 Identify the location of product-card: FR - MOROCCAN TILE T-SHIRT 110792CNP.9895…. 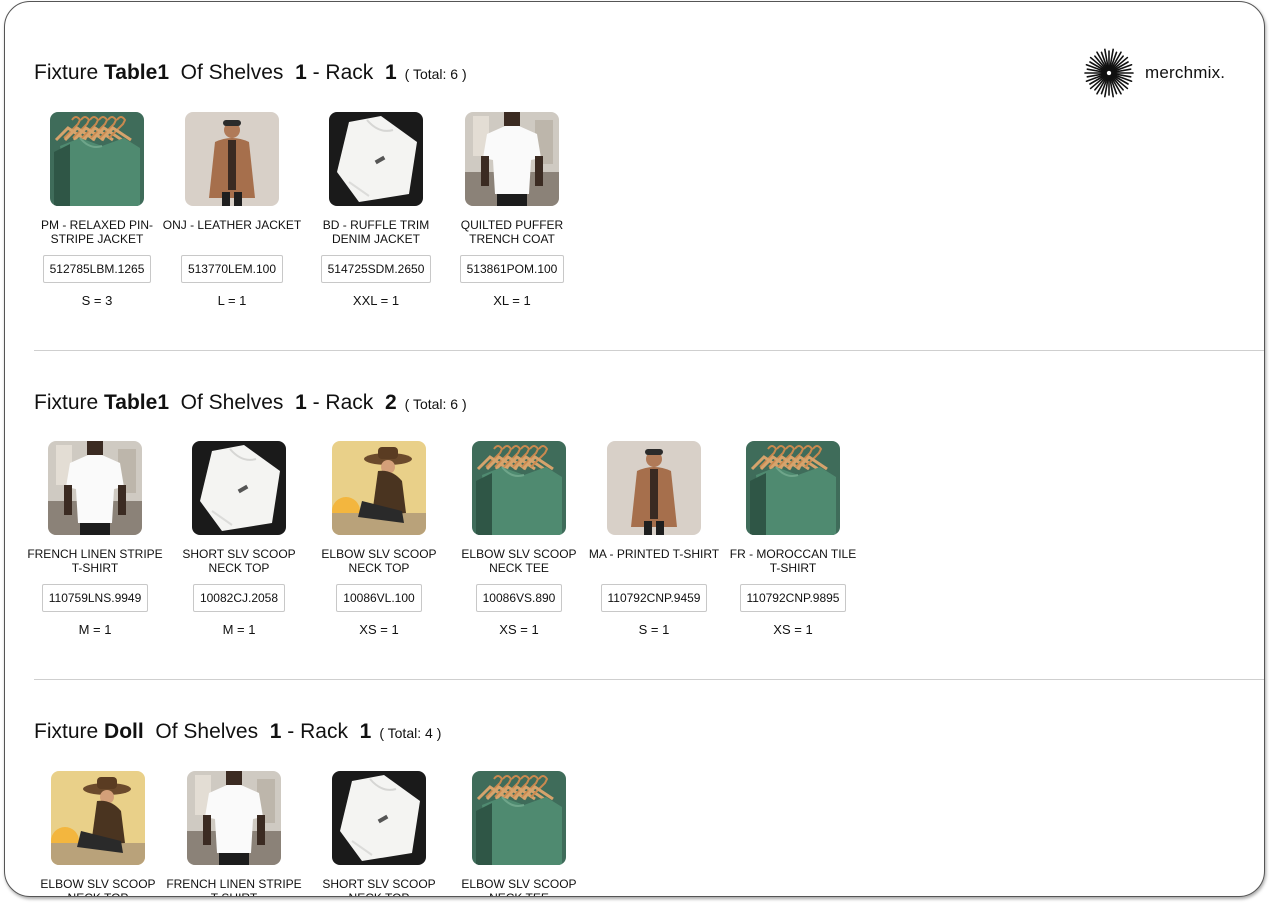
(793, 539).